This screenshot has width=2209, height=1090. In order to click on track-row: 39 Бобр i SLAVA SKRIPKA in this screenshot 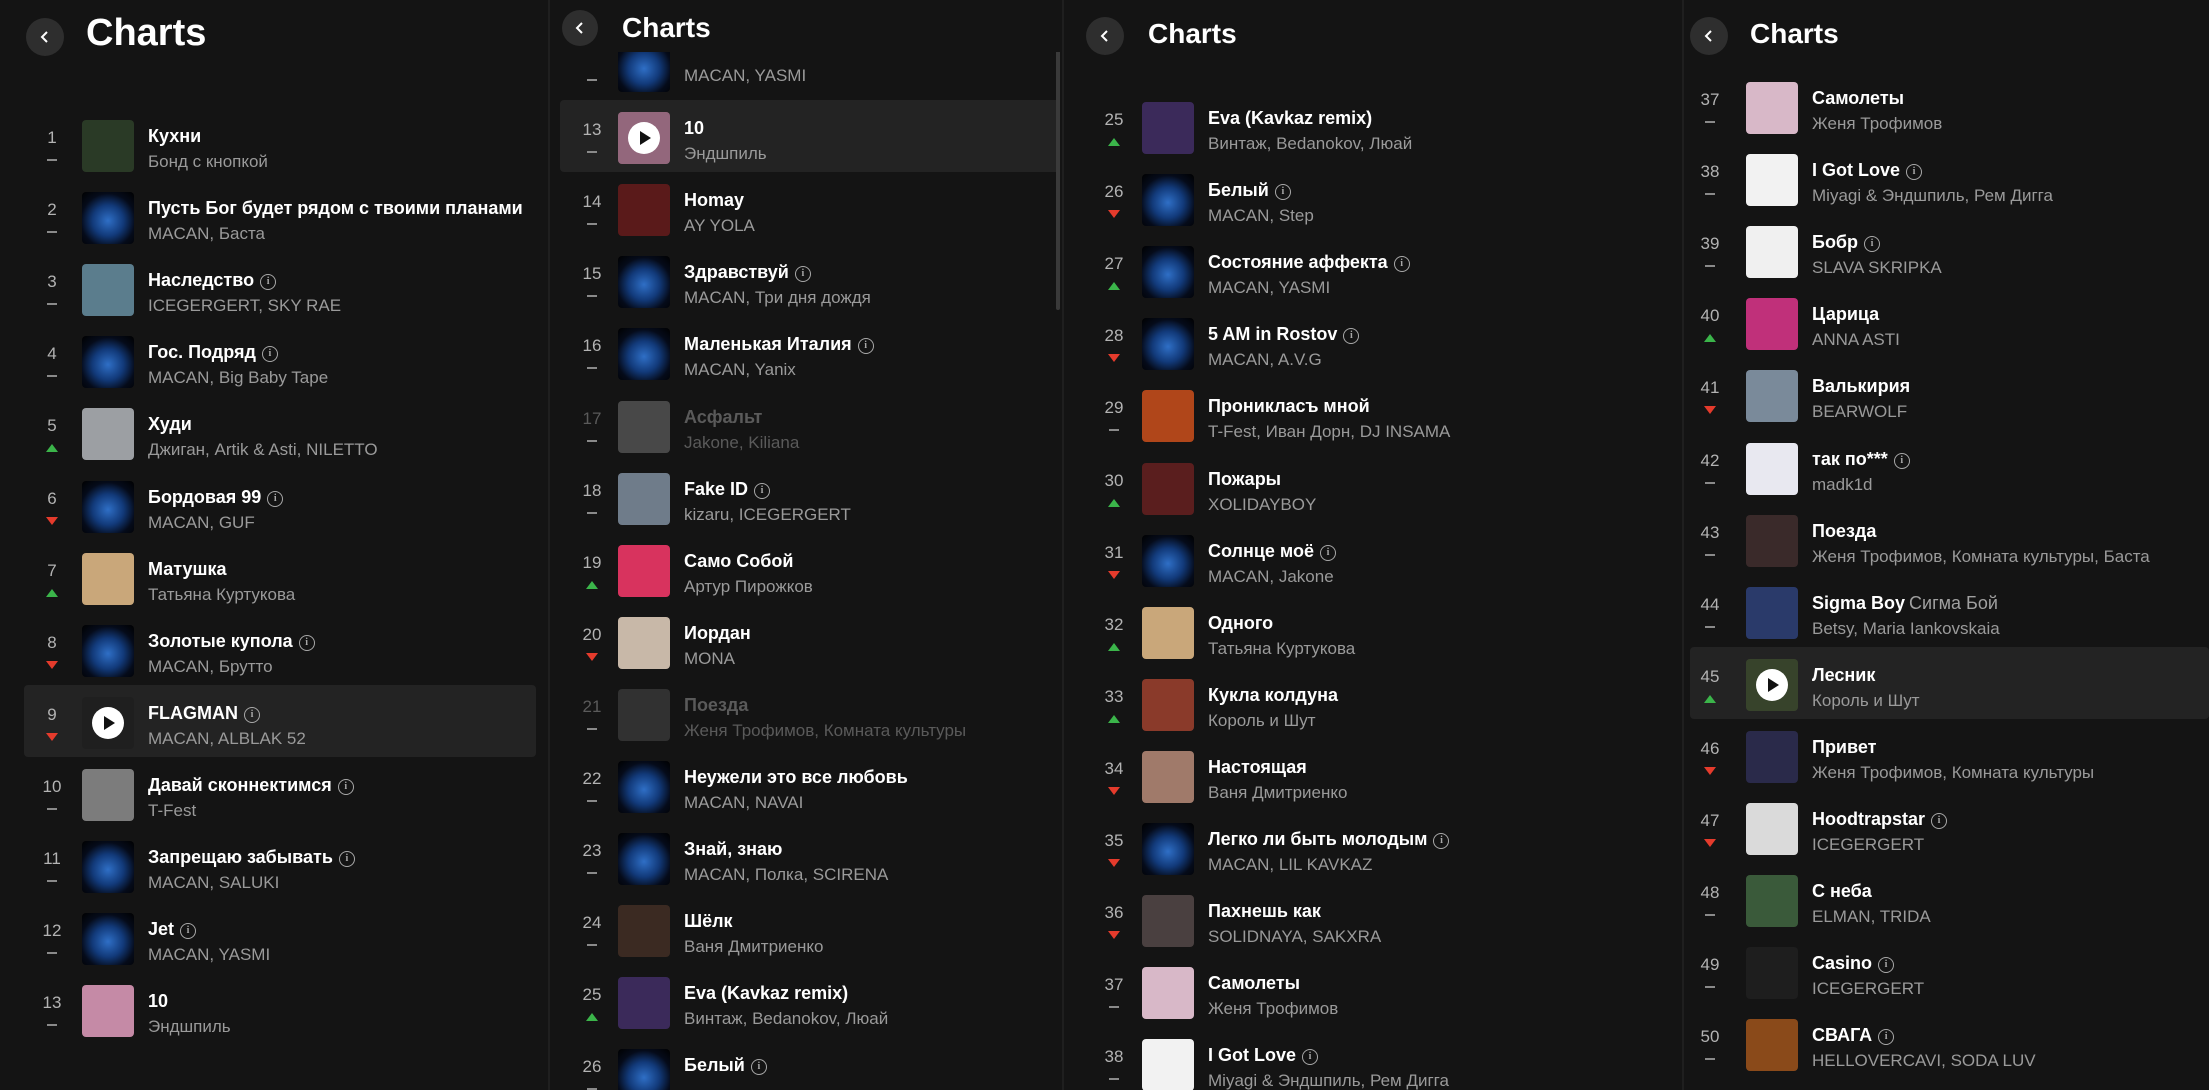, I will do `click(1949, 250)`.